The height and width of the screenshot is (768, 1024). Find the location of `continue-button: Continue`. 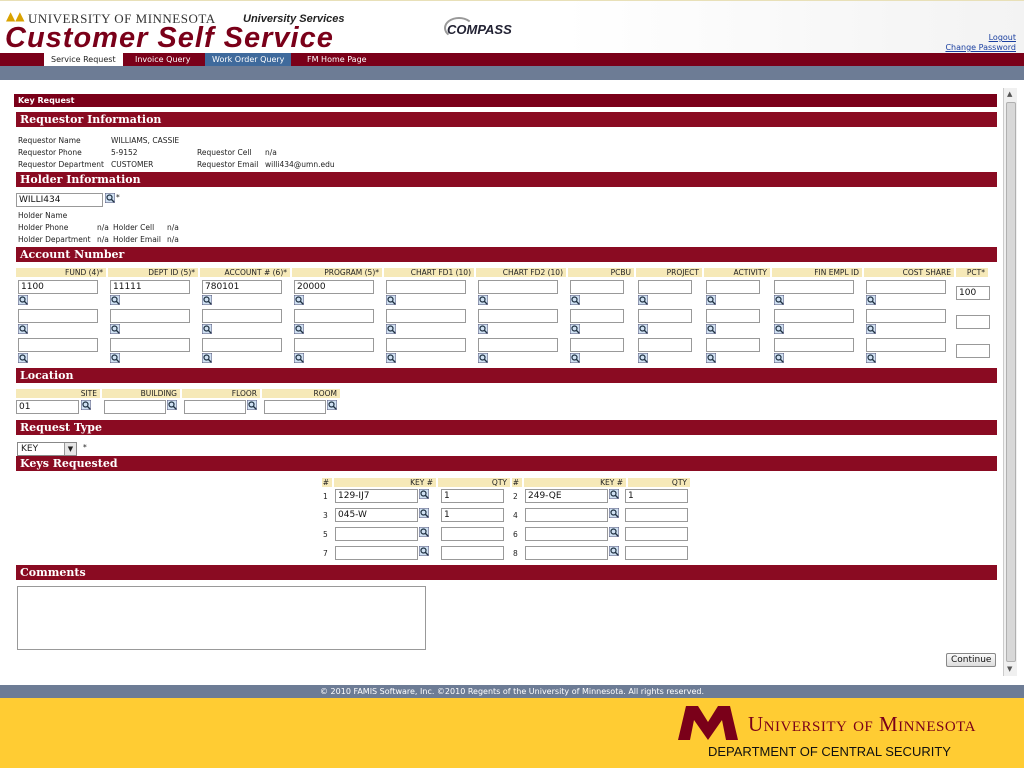

continue-button: Continue is located at coordinates (971, 660).